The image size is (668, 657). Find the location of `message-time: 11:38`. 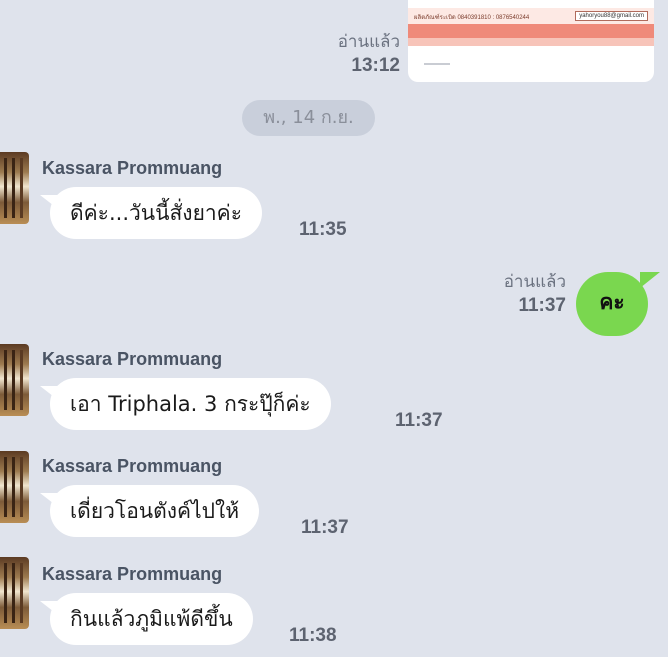

message-time: 11:38 is located at coordinates (313, 635).